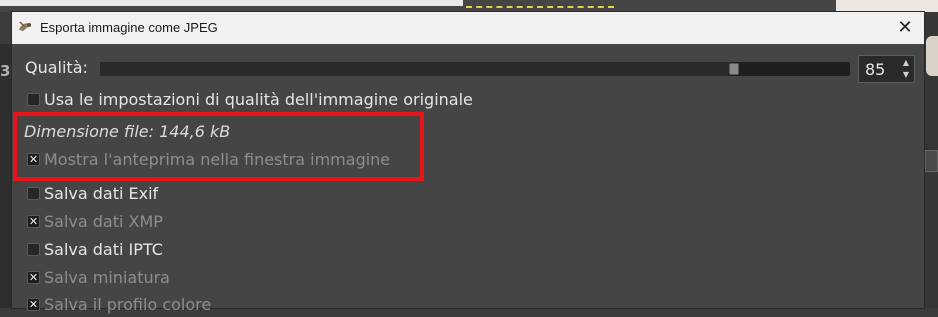 This screenshot has height=317, width=938. What do you see at coordinates (906, 63) in the screenshot?
I see `spin-up-icon: ▲` at bounding box center [906, 63].